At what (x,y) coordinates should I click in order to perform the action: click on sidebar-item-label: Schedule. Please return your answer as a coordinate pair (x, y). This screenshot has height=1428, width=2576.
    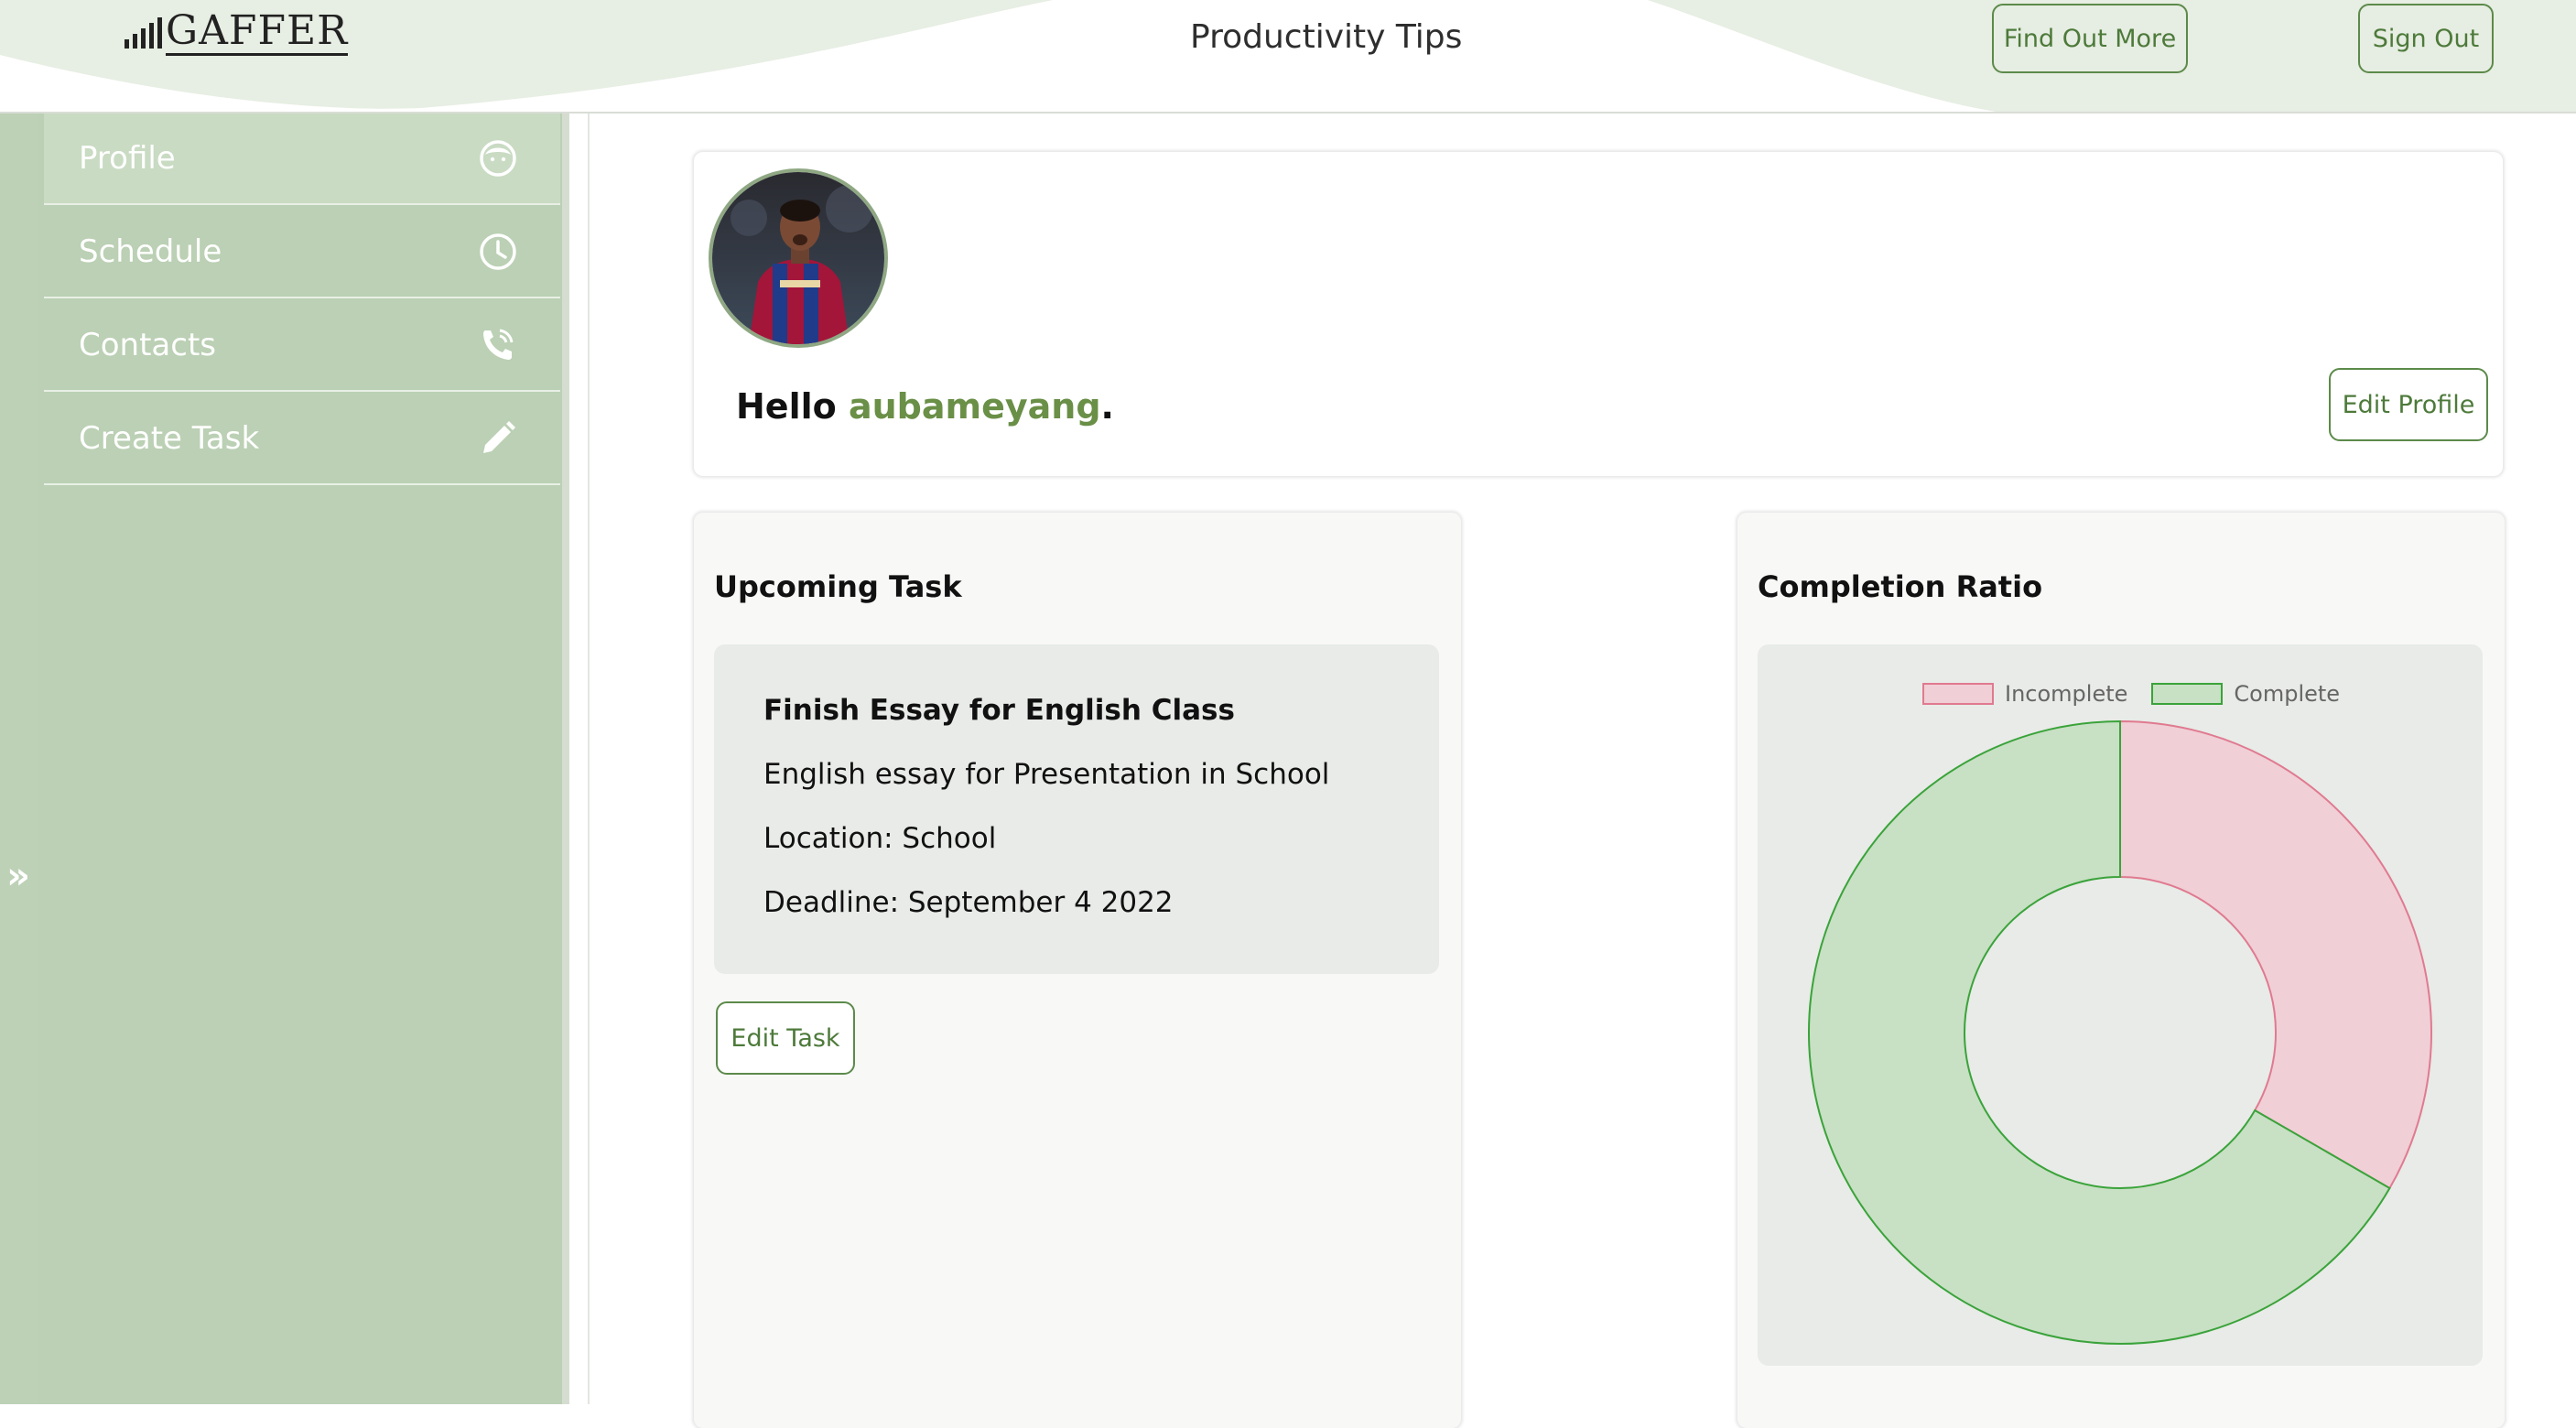
    Looking at the image, I should click on (151, 251).